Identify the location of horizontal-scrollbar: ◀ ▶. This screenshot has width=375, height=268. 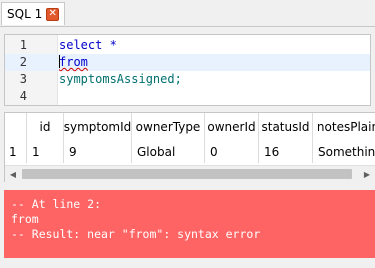
(190, 173).